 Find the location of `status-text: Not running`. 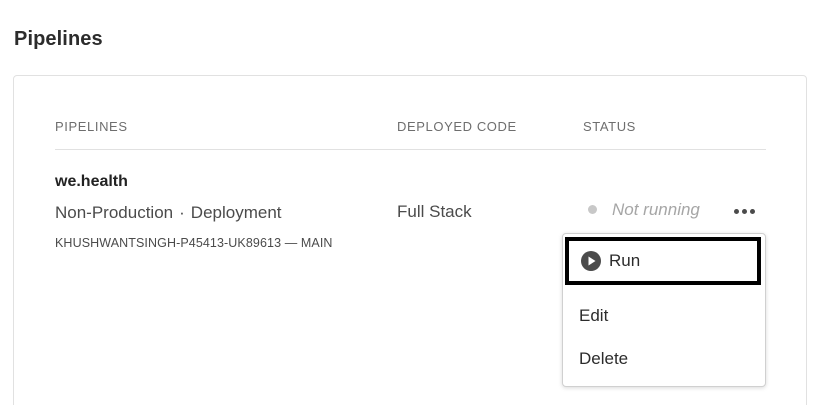

status-text: Not running is located at coordinates (656, 209).